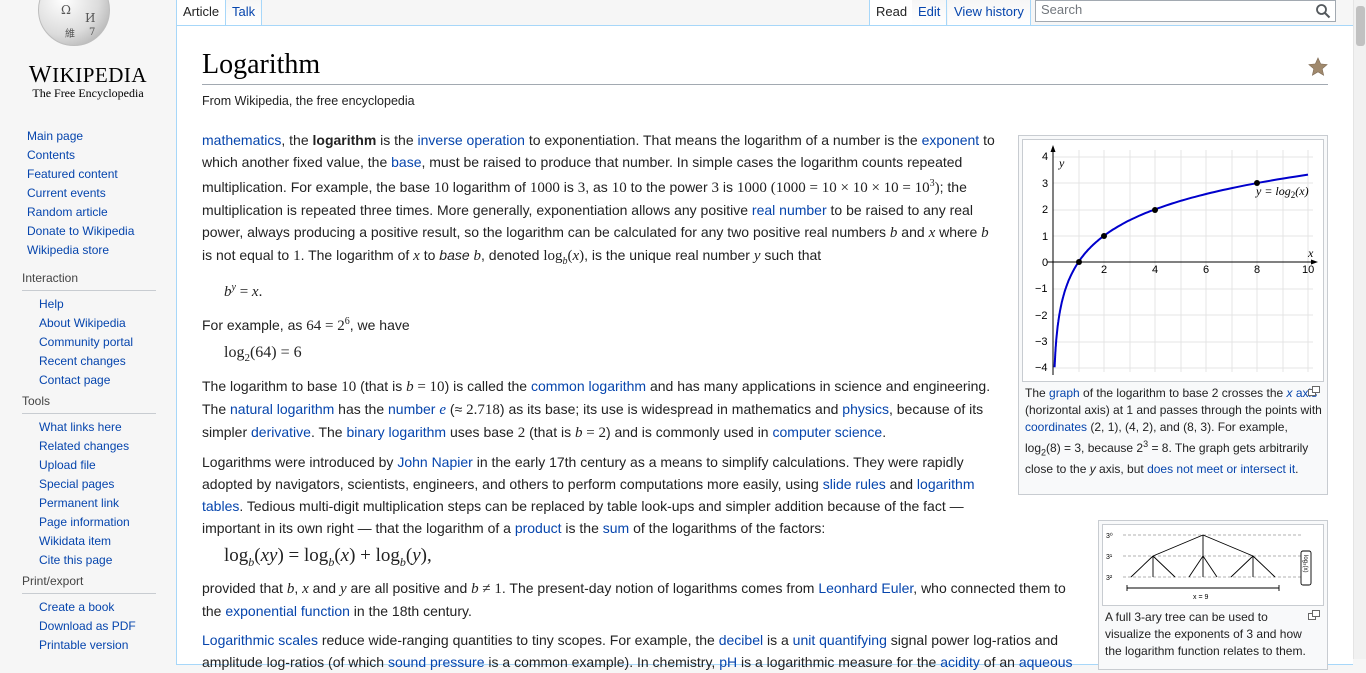 Image resolution: width=1366 pixels, height=673 pixels. What do you see at coordinates (74, 380) in the screenshot?
I see `sidebar-item-contact: Contact page` at bounding box center [74, 380].